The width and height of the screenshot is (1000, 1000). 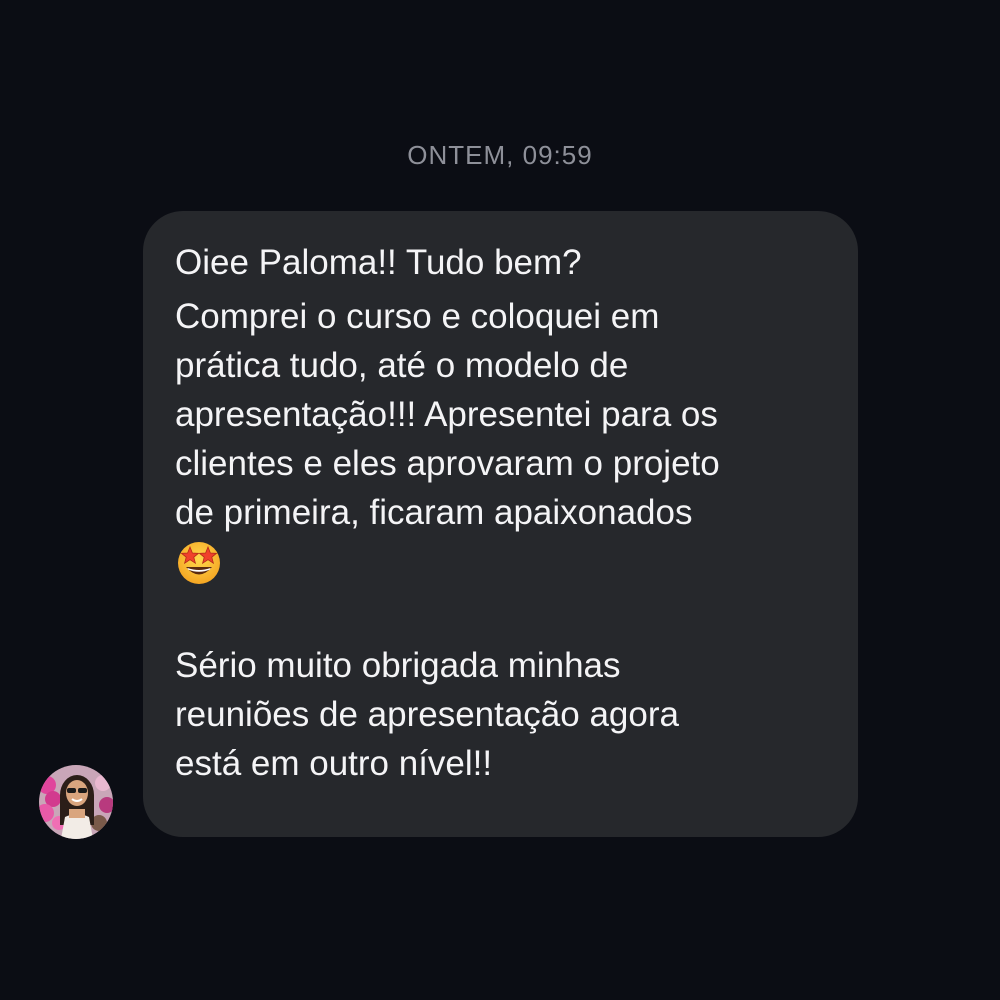 What do you see at coordinates (402, 365) in the screenshot?
I see `message-line: prática tudo, até o modelo de` at bounding box center [402, 365].